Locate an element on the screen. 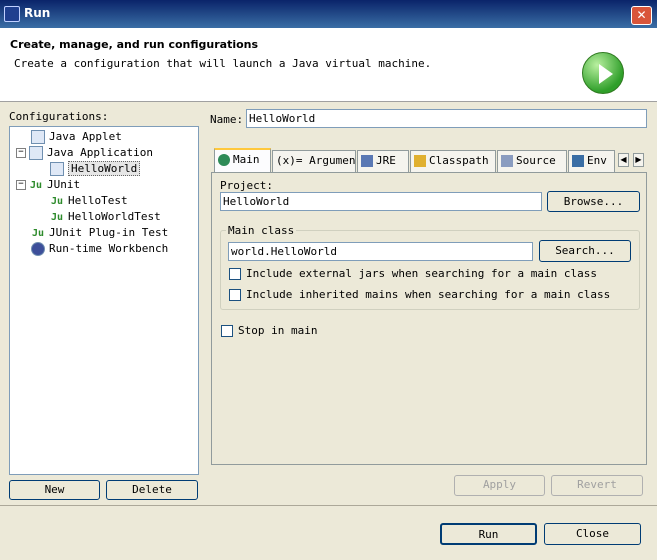 The height and width of the screenshot is (560, 657). applet-icon is located at coordinates (38, 137).